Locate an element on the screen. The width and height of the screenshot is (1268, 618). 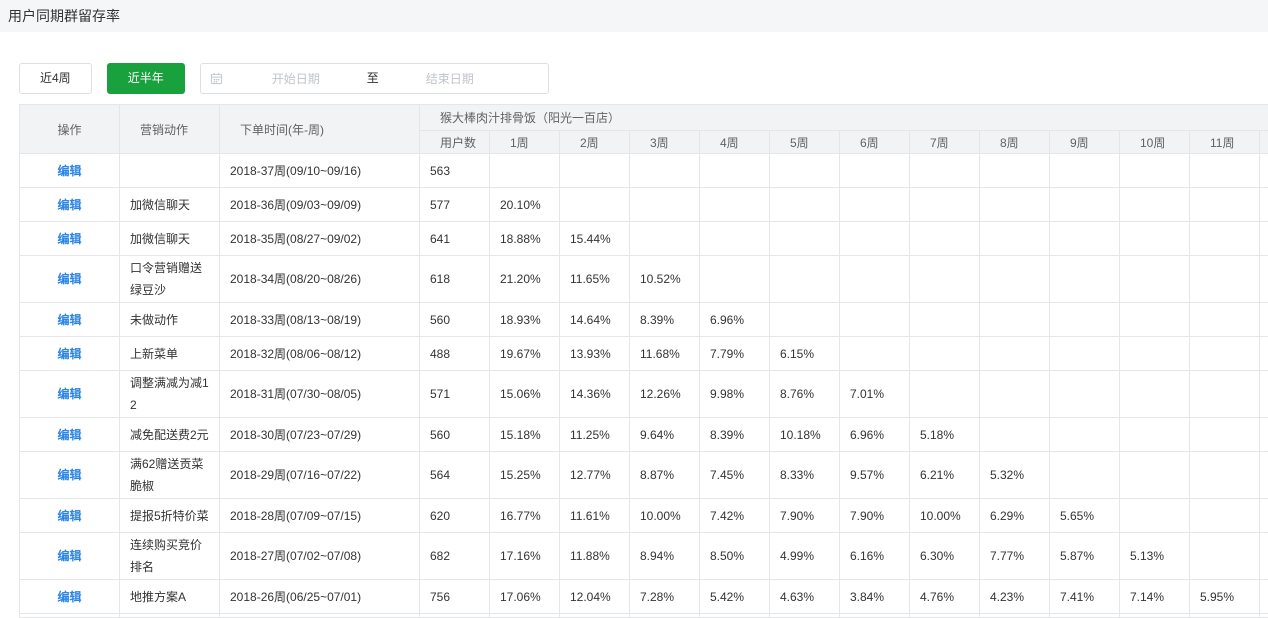
retention-cell: 8.33% is located at coordinates (804, 475).